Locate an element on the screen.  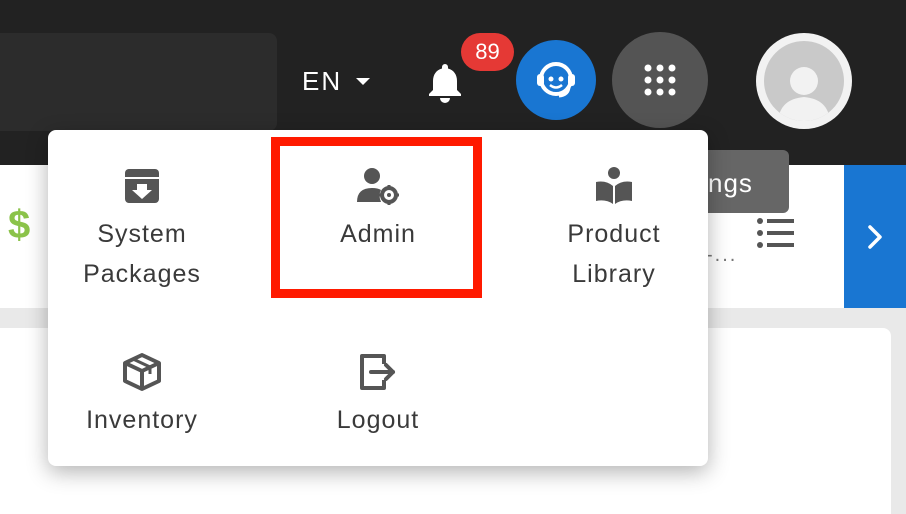
menu-item-system-packages: System Packages is located at coordinates (142, 230).